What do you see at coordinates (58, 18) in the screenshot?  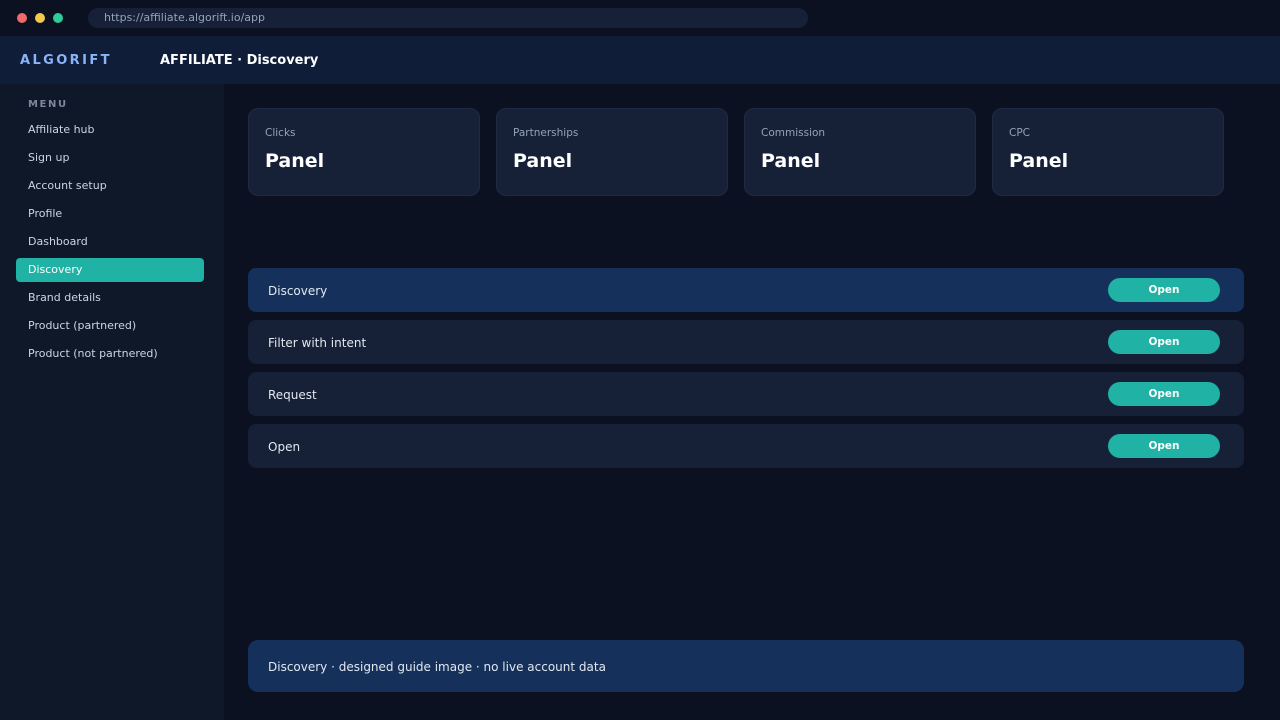 I see `maximize-window-icon` at bounding box center [58, 18].